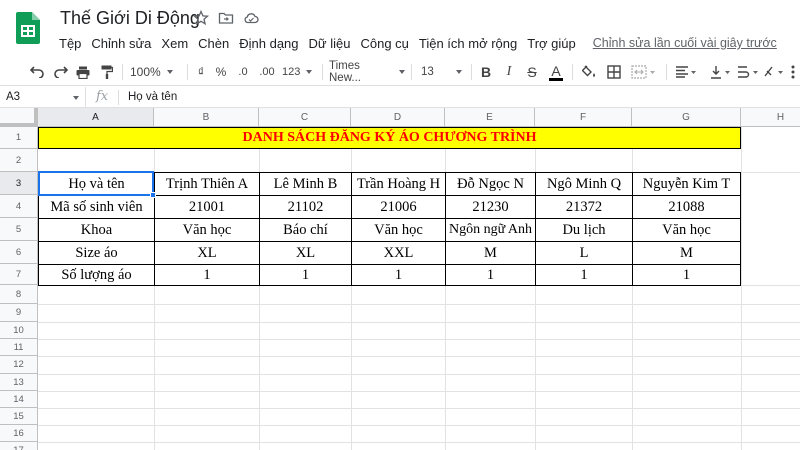 The width and height of the screenshot is (800, 450). Describe the element at coordinates (43, 97) in the screenshot. I see `name-box: A3` at that location.